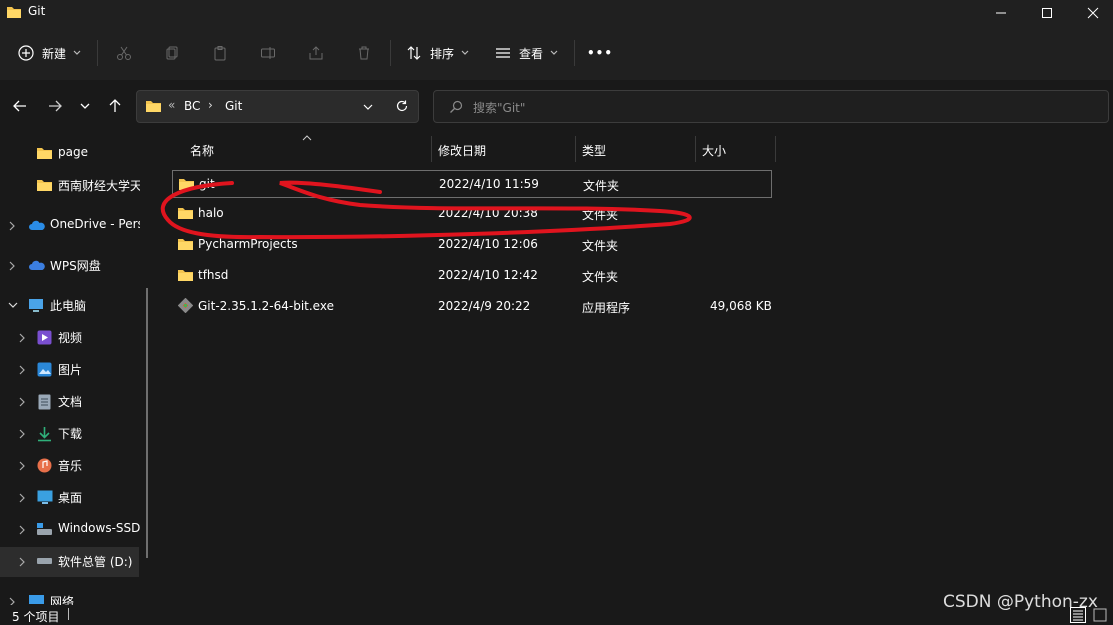 The image size is (1113, 625). What do you see at coordinates (36, 305) in the screenshot?
I see `computer-icon` at bounding box center [36, 305].